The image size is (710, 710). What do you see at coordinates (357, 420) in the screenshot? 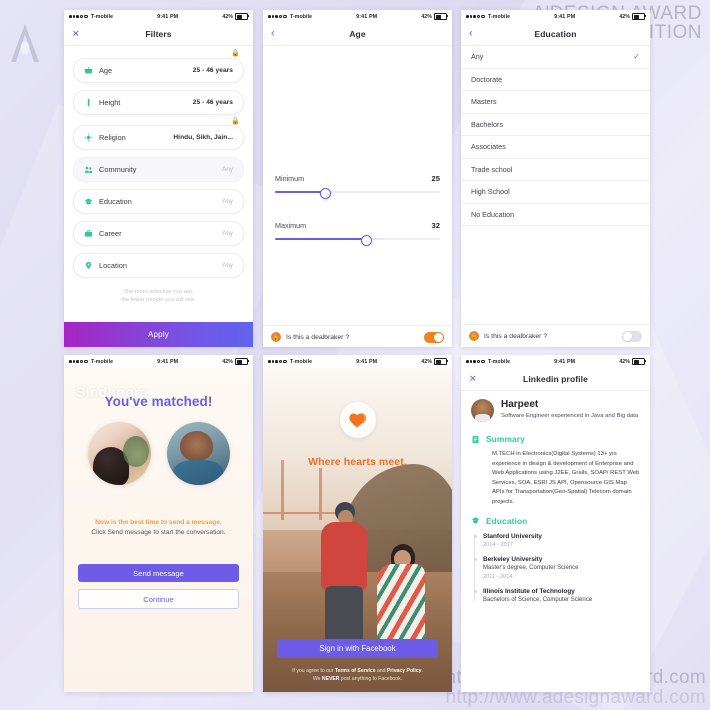
I see `heart-logo-icon` at bounding box center [357, 420].